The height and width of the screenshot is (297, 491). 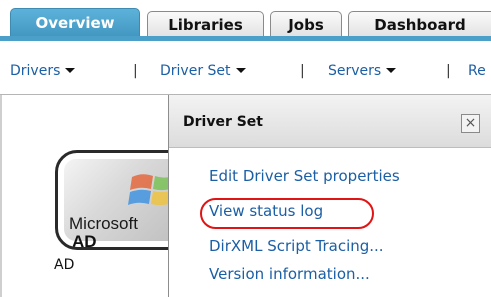 I want to click on edit-driver-set-properties-link: Edit Driver Set properties, so click(x=304, y=176).